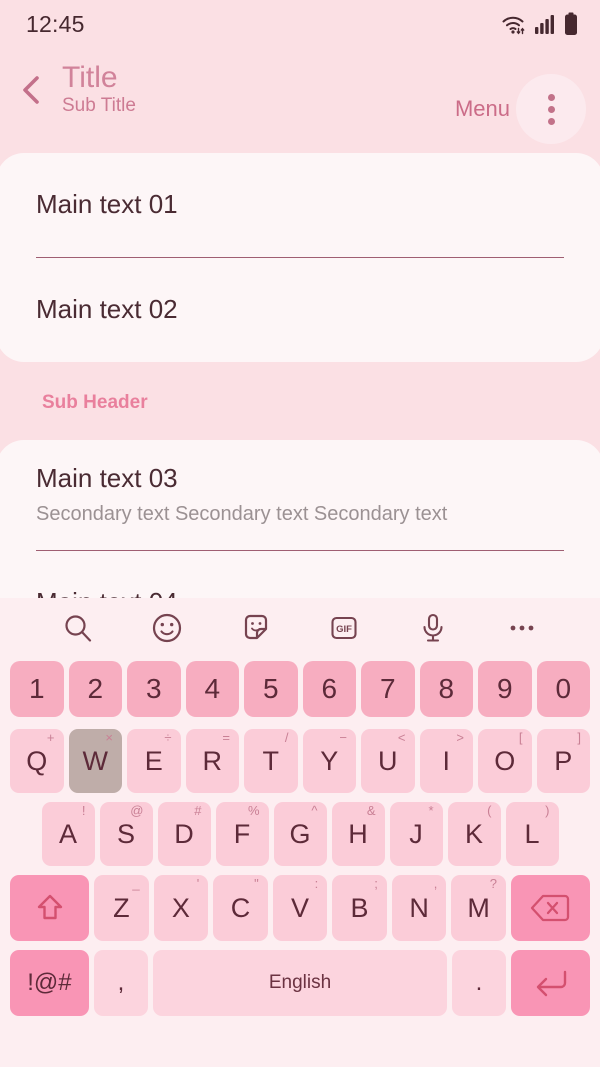 The width and height of the screenshot is (600, 1067). I want to click on key-x: ' X, so click(181, 908).